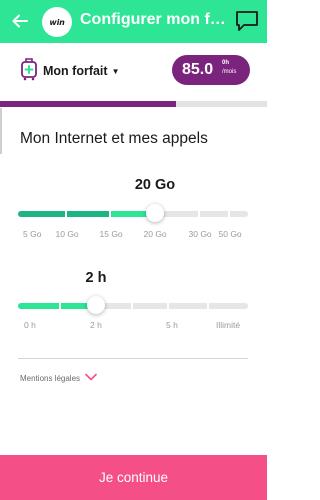 The width and height of the screenshot is (320, 500). Describe the element at coordinates (228, 325) in the screenshot. I see `calls-tick-label: Illimité` at that location.